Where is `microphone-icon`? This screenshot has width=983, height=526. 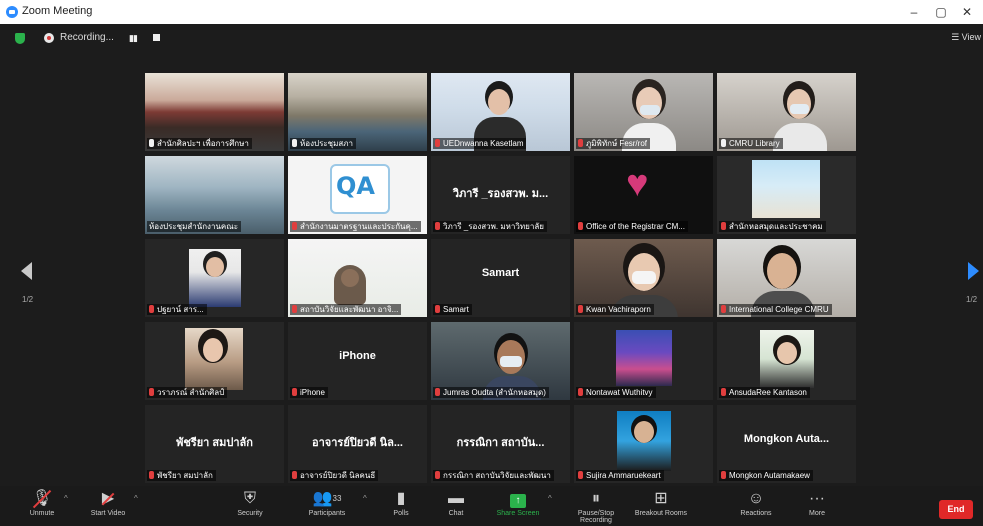 microphone-icon is located at coordinates (294, 143).